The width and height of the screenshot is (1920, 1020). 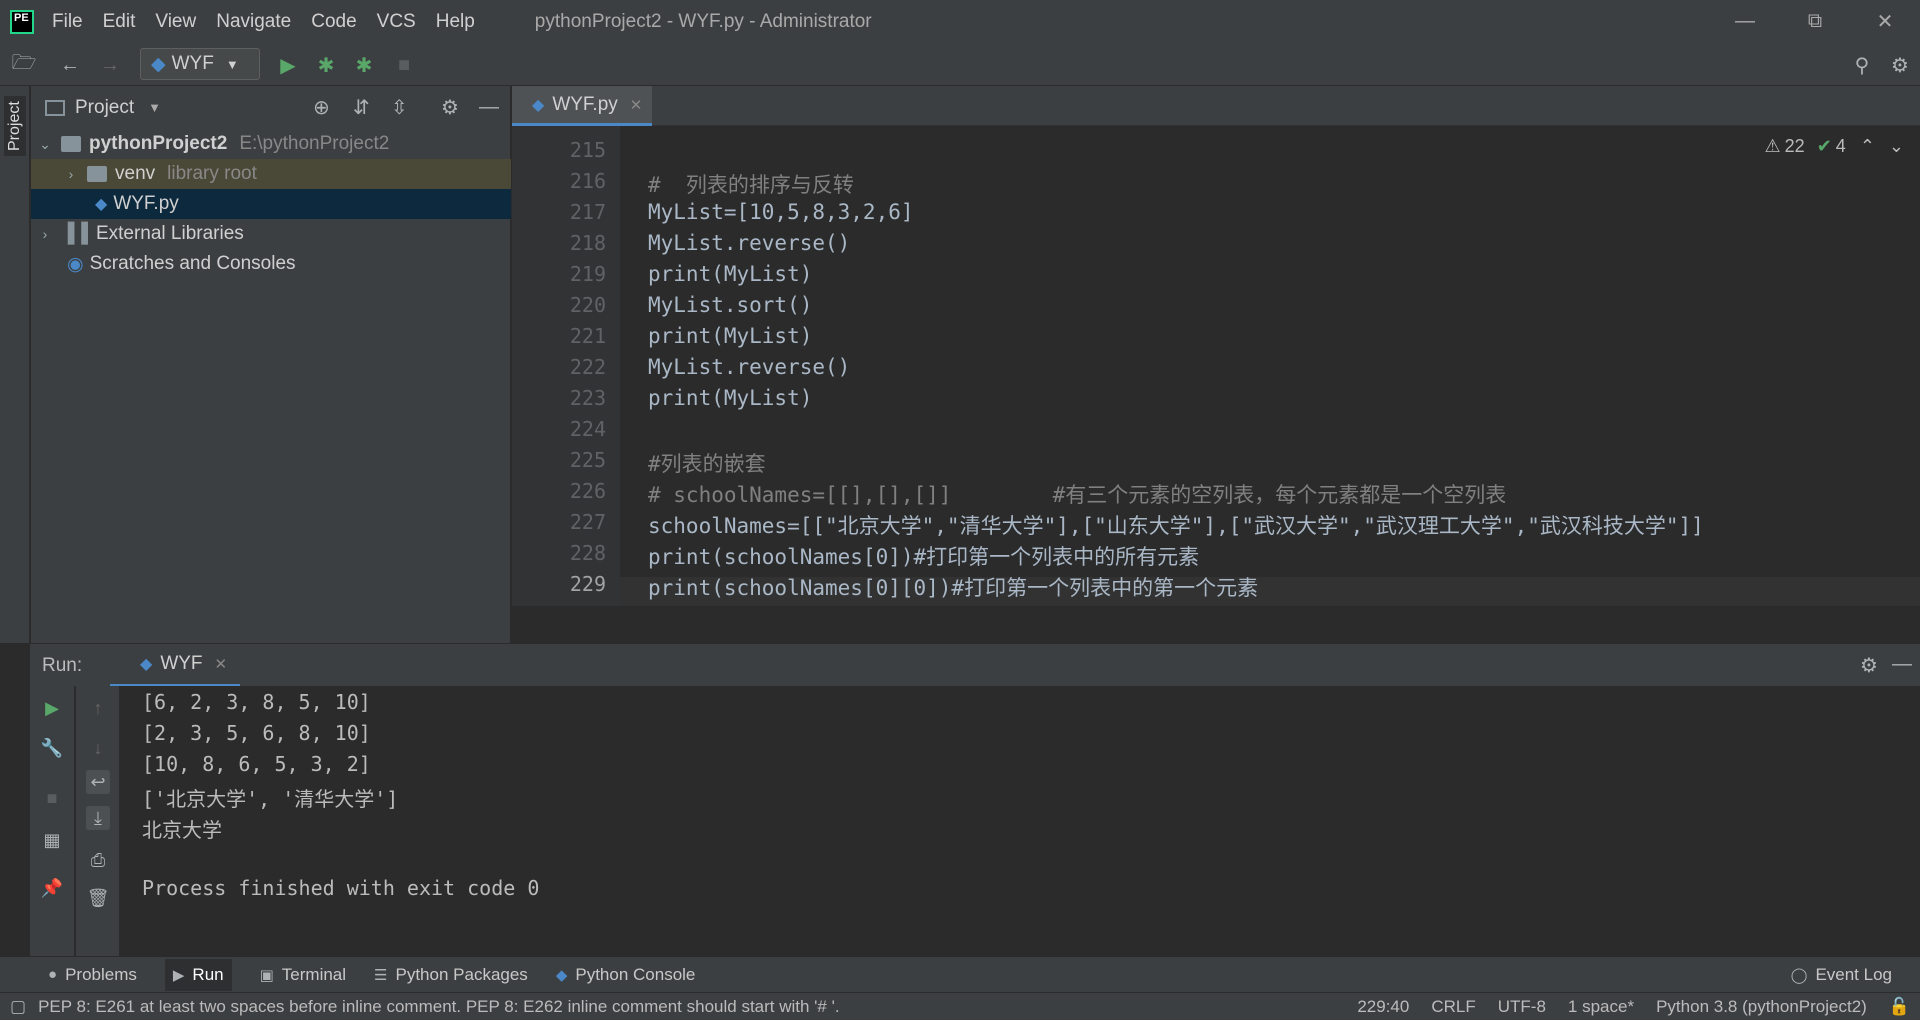 What do you see at coordinates (270, 107) in the screenshot?
I see `project-panel-header: Project ▼ ⊕ ⇵ ⇳ ⚙ —` at bounding box center [270, 107].